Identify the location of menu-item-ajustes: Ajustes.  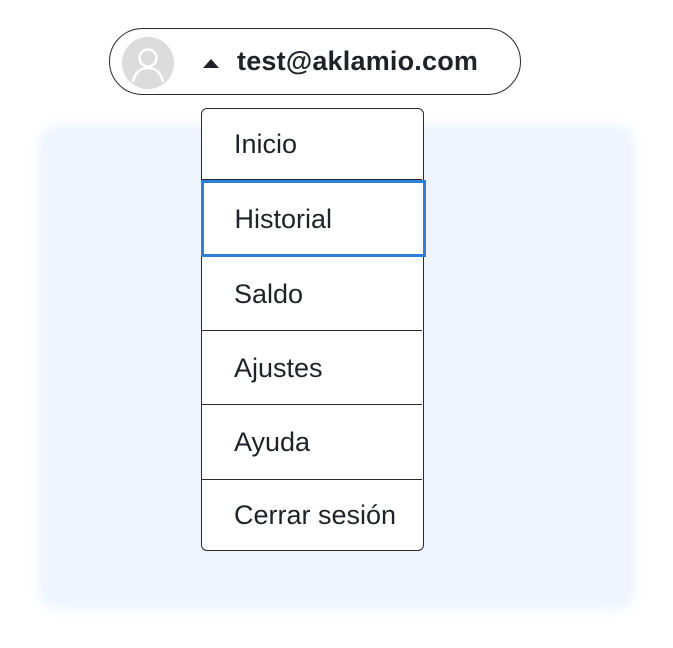
(312, 368).